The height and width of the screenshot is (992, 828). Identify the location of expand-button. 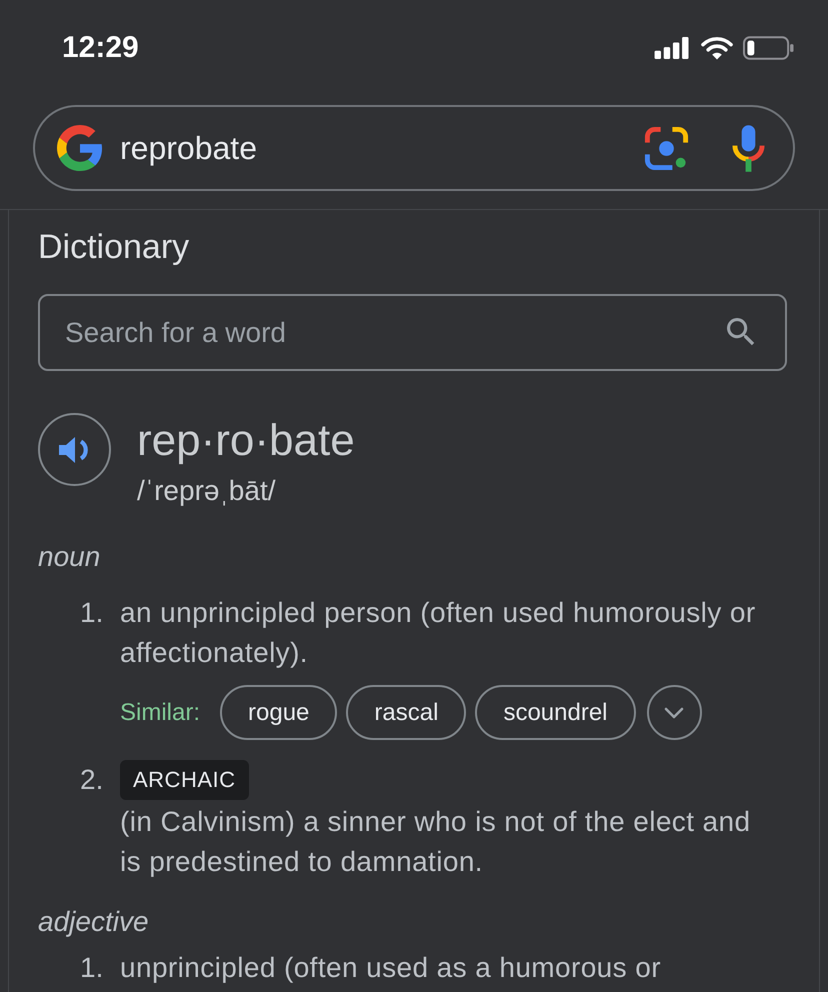
(674, 712).